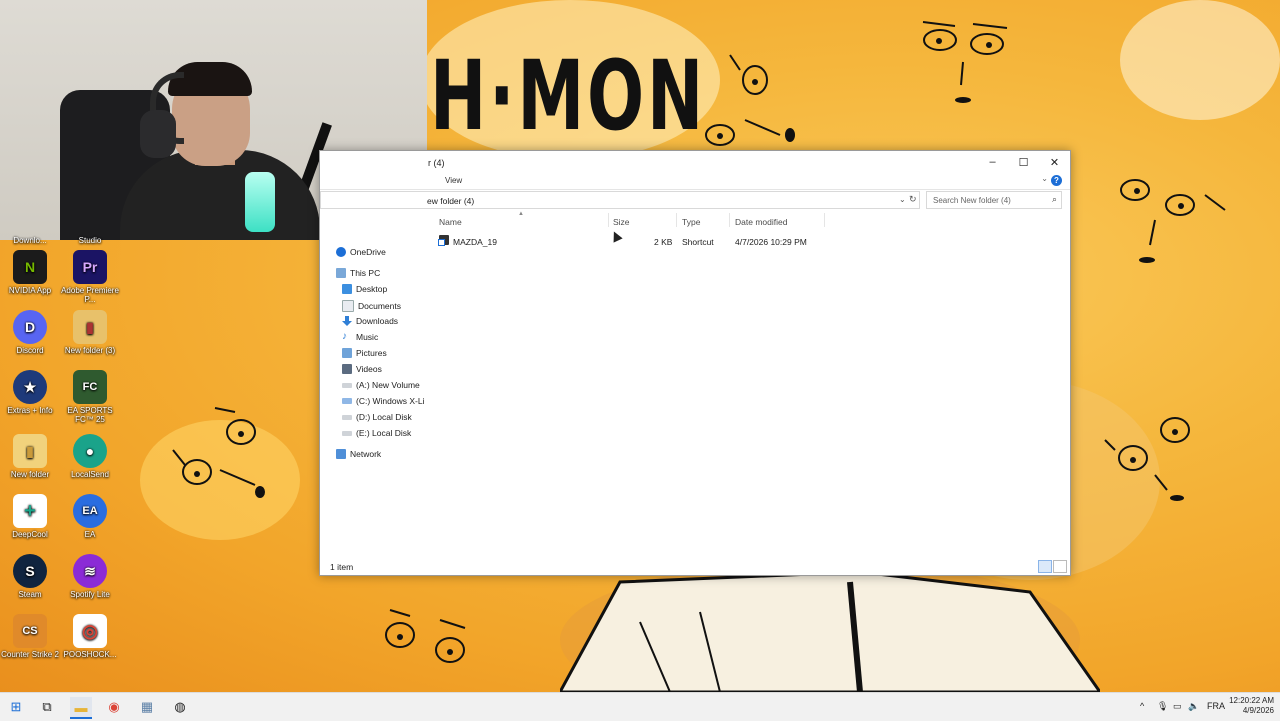  Describe the element at coordinates (521, 214) in the screenshot. I see `sort-ascending-icon: ▲` at that location.